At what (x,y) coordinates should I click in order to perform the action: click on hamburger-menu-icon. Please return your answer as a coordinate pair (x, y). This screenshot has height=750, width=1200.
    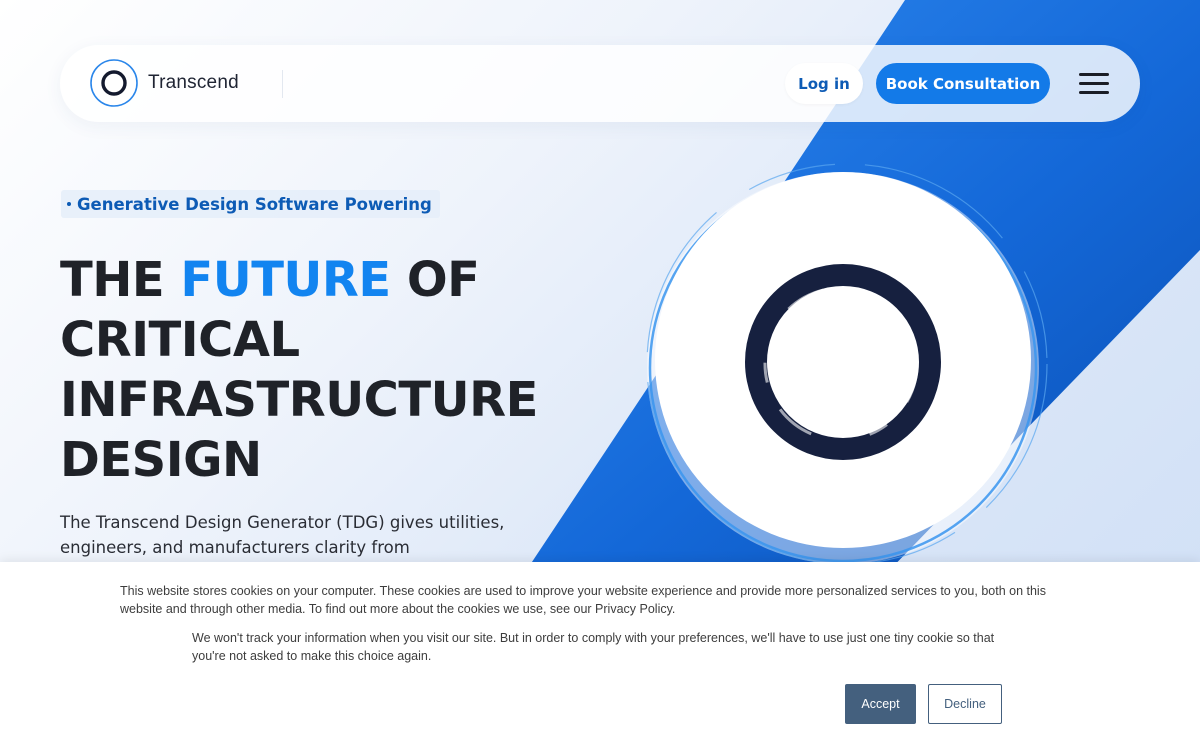
    Looking at the image, I should click on (1094, 84).